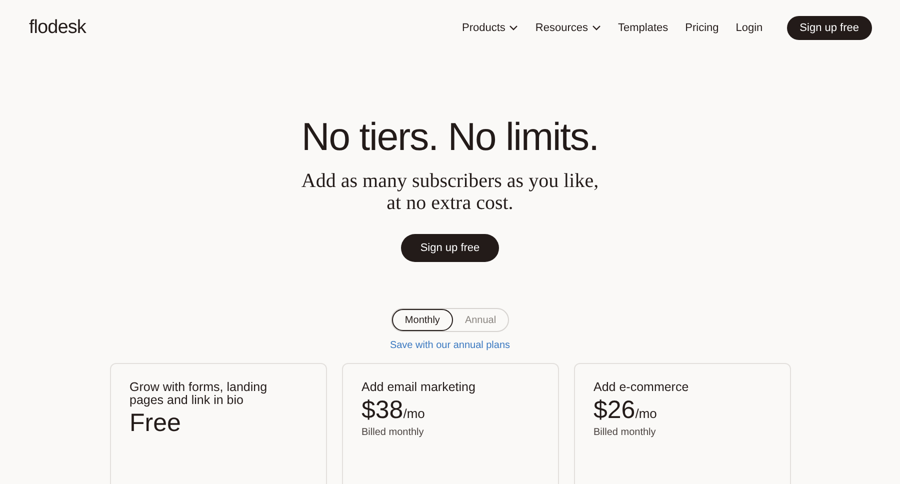  Describe the element at coordinates (642, 387) in the screenshot. I see `plan-title: Add e-commerce` at that location.